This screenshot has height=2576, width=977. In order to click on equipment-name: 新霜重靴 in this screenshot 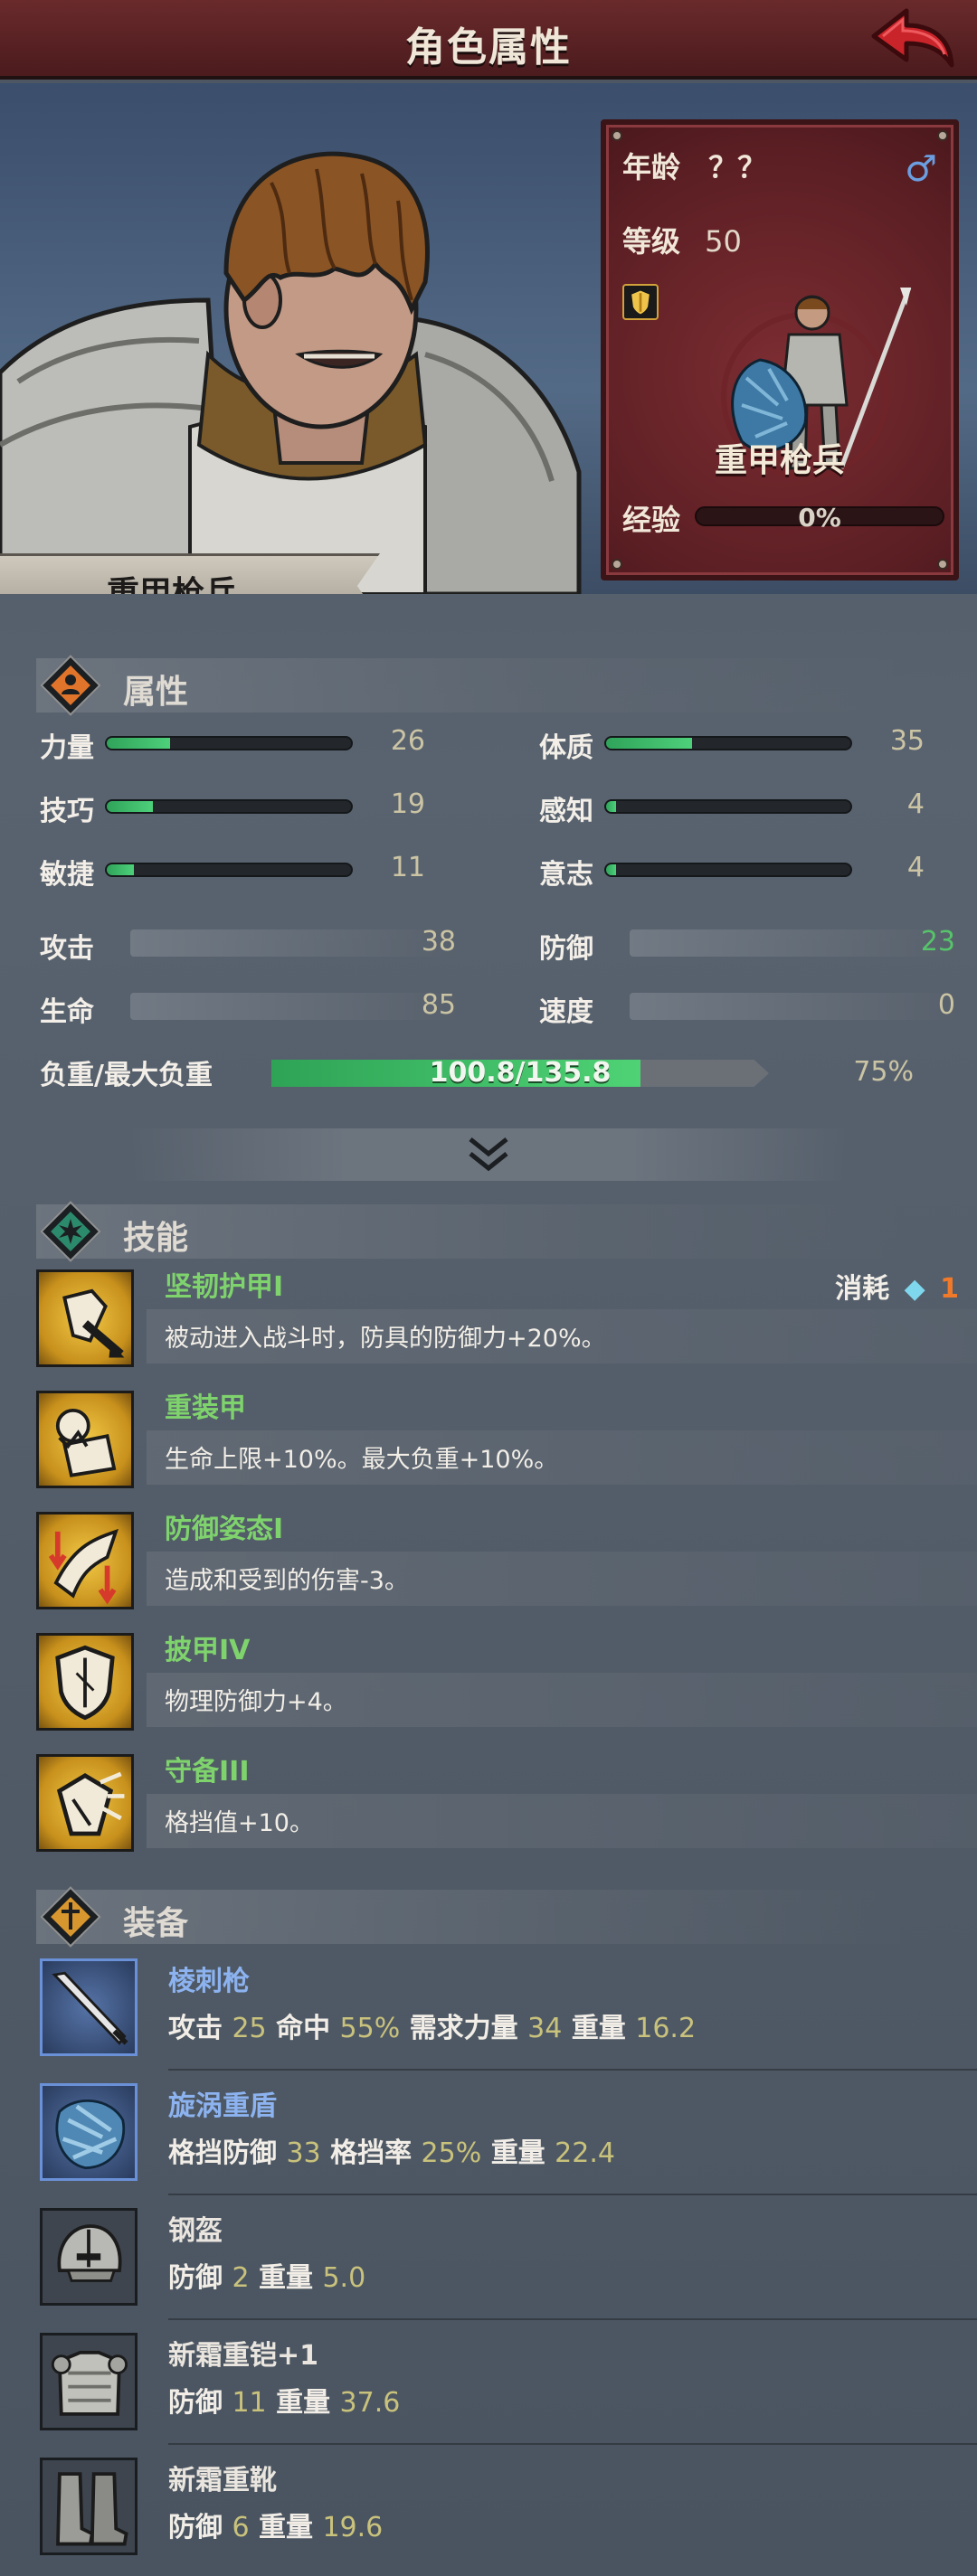, I will do `click(222, 2480)`.